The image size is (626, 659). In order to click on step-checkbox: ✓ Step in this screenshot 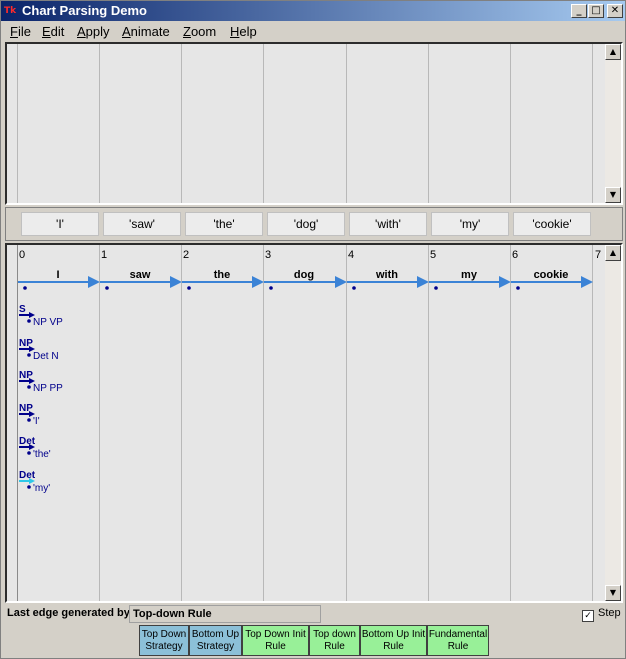, I will do `click(601, 614)`.